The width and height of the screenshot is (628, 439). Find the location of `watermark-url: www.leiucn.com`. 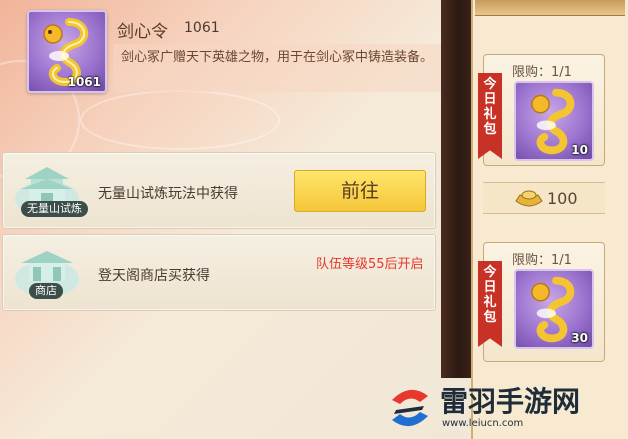

watermark-url: www.leiucn.com is located at coordinates (483, 423).